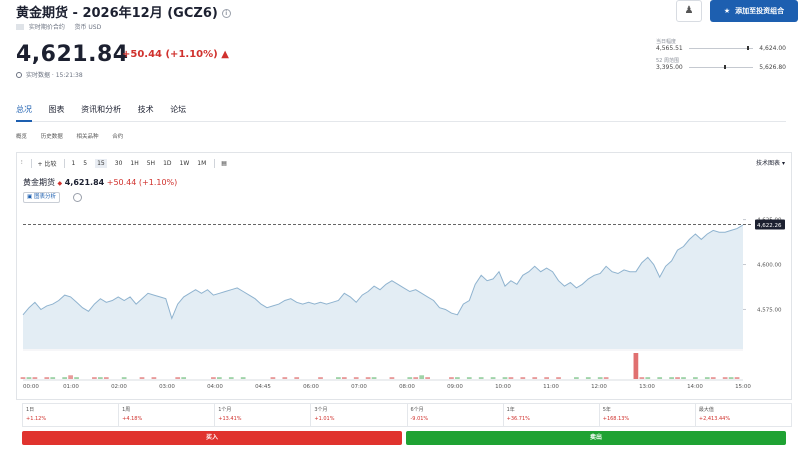  I want to click on tab-technical: 技术, so click(146, 112).